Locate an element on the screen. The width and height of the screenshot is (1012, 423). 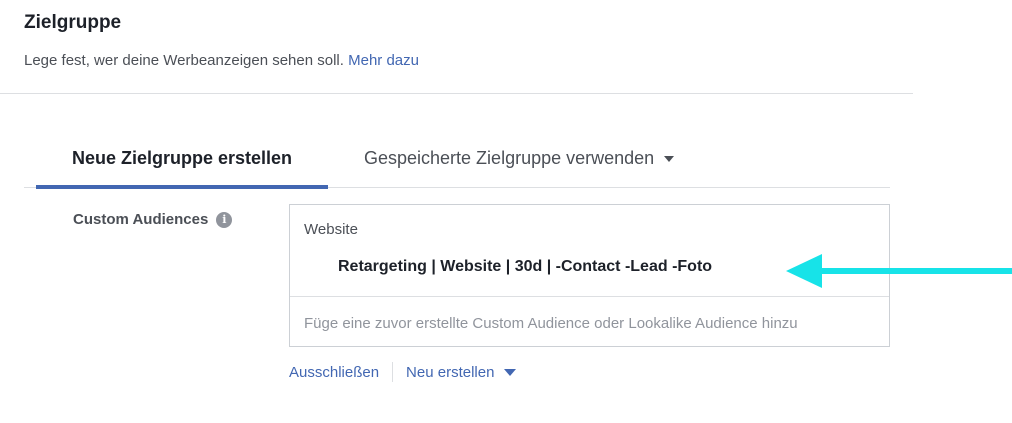
section-divider is located at coordinates (456, 93).